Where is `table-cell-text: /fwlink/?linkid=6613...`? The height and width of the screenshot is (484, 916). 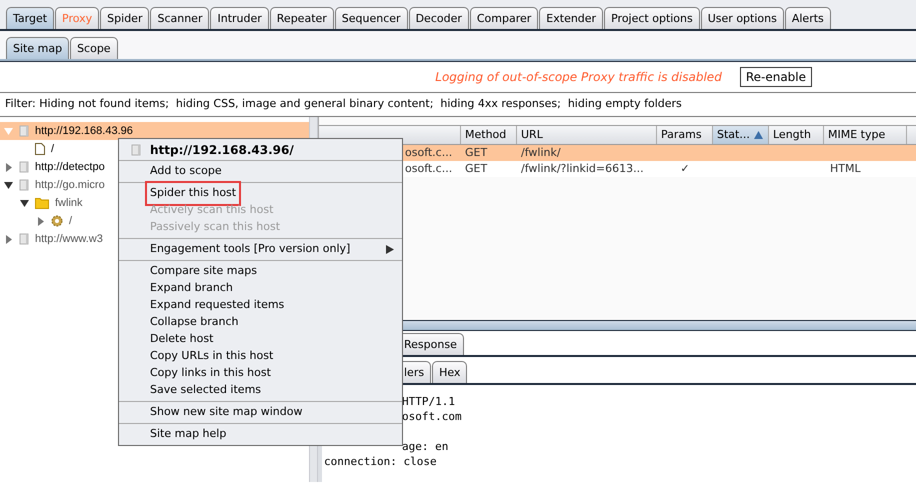
table-cell-text: /fwlink/?linkid=6613... is located at coordinates (582, 168).